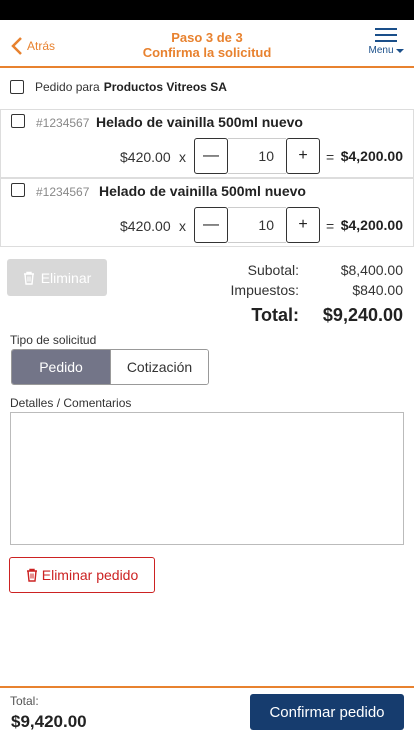 The image size is (414, 736). What do you see at coordinates (207, 52) in the screenshot?
I see `title-text: Confirma la solicitud` at bounding box center [207, 52].